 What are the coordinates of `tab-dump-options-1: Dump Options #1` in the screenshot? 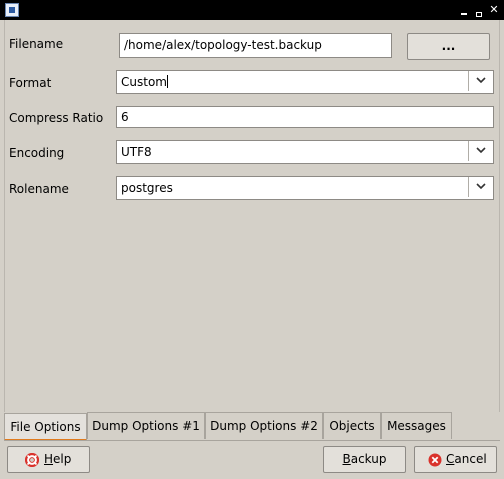 It's located at (146, 425).